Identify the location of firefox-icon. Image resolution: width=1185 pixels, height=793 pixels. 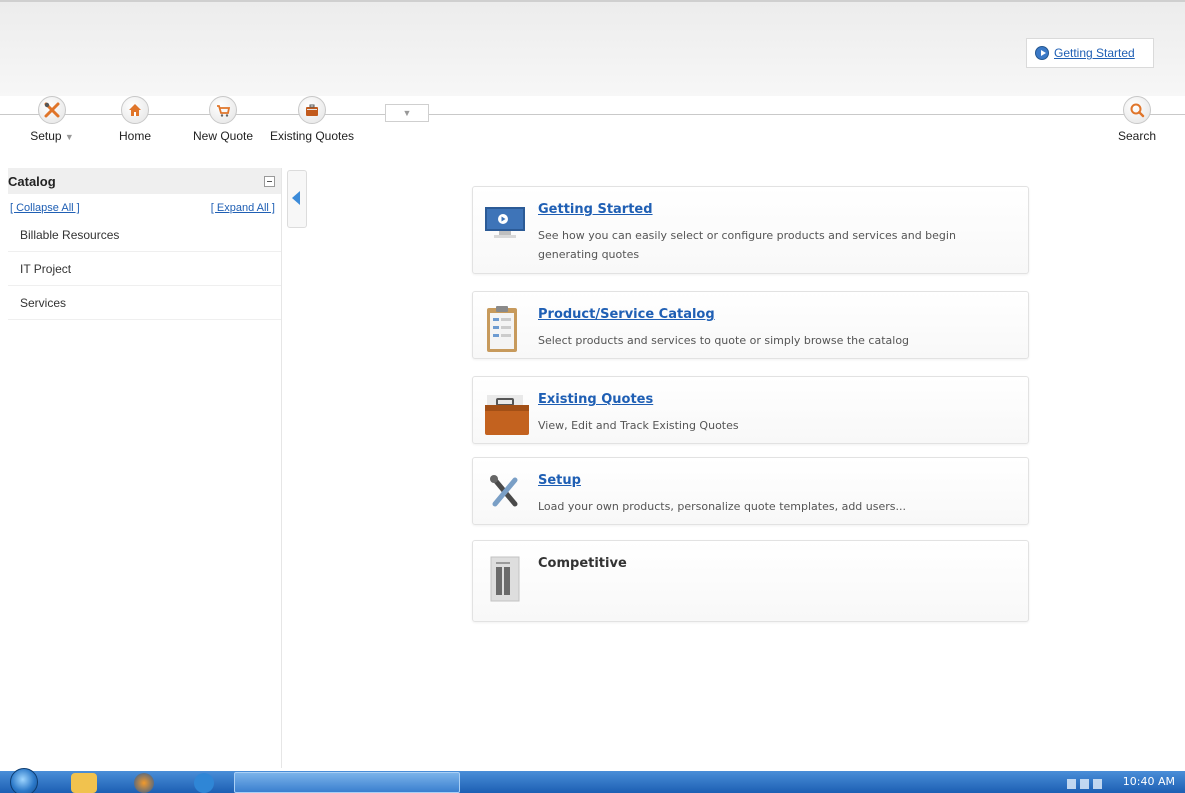
(144, 783).